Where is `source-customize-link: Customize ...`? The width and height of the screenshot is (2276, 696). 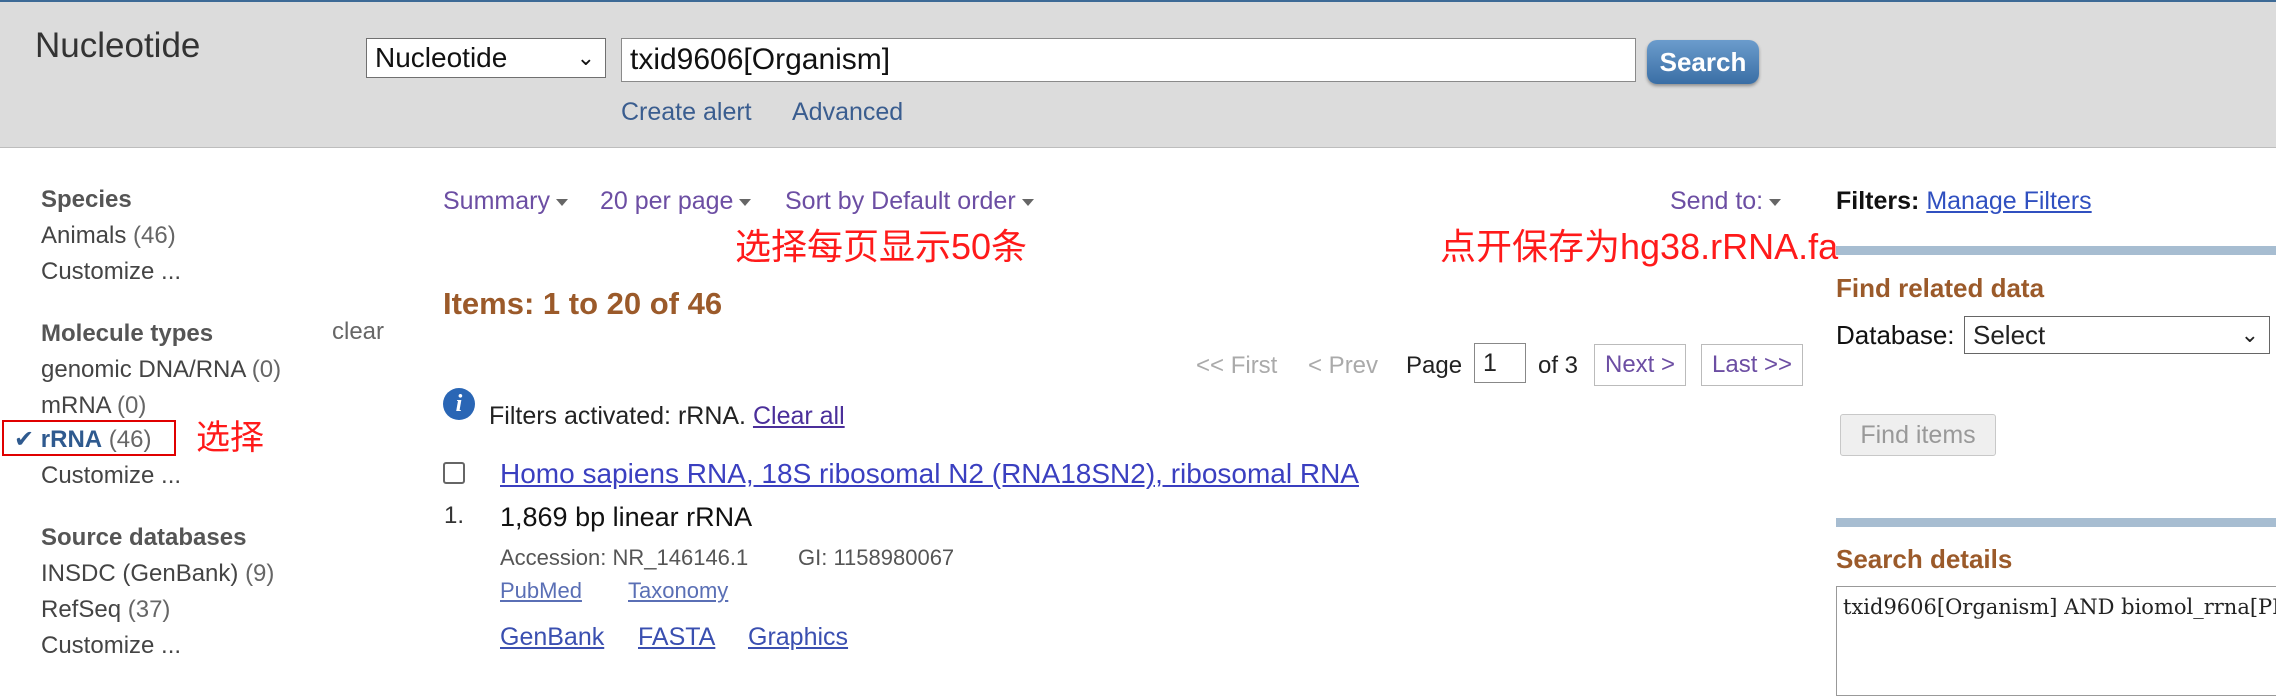
source-customize-link: Customize ... is located at coordinates (111, 646).